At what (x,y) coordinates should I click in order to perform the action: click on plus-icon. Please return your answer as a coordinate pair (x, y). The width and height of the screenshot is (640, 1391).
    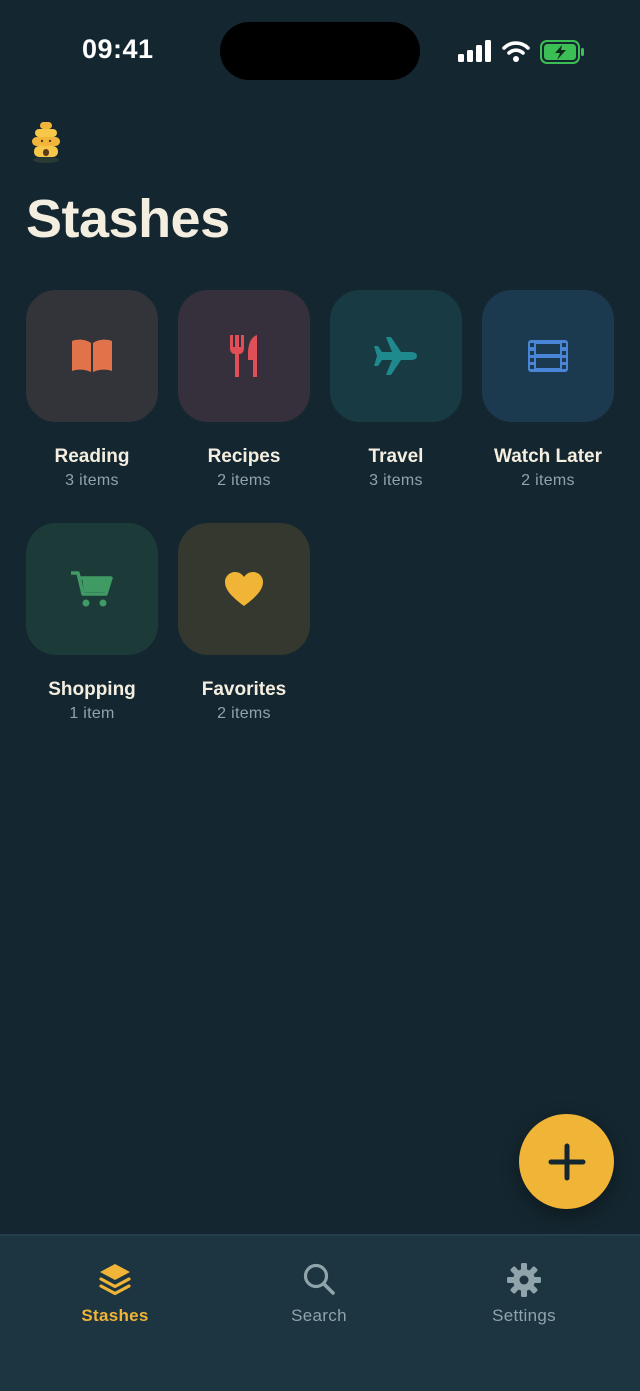
    Looking at the image, I should click on (566, 1161).